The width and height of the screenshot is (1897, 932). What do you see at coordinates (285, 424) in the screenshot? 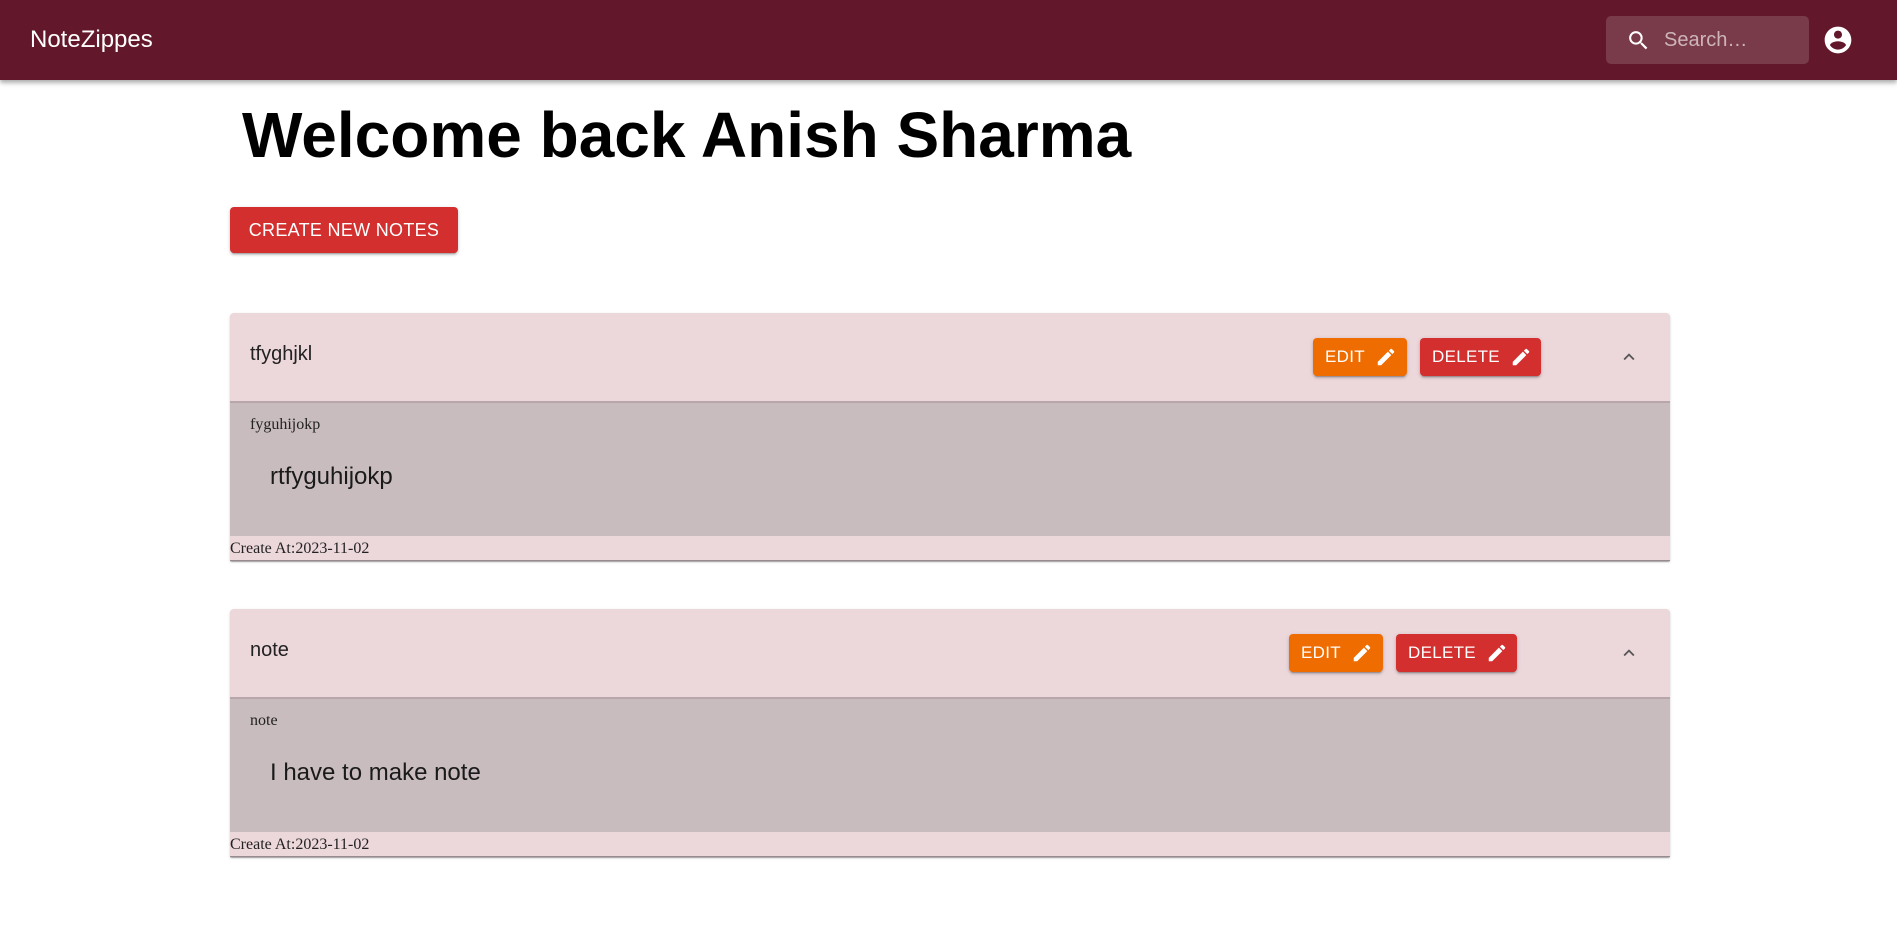
I see `note-category: fyguhijokp` at bounding box center [285, 424].